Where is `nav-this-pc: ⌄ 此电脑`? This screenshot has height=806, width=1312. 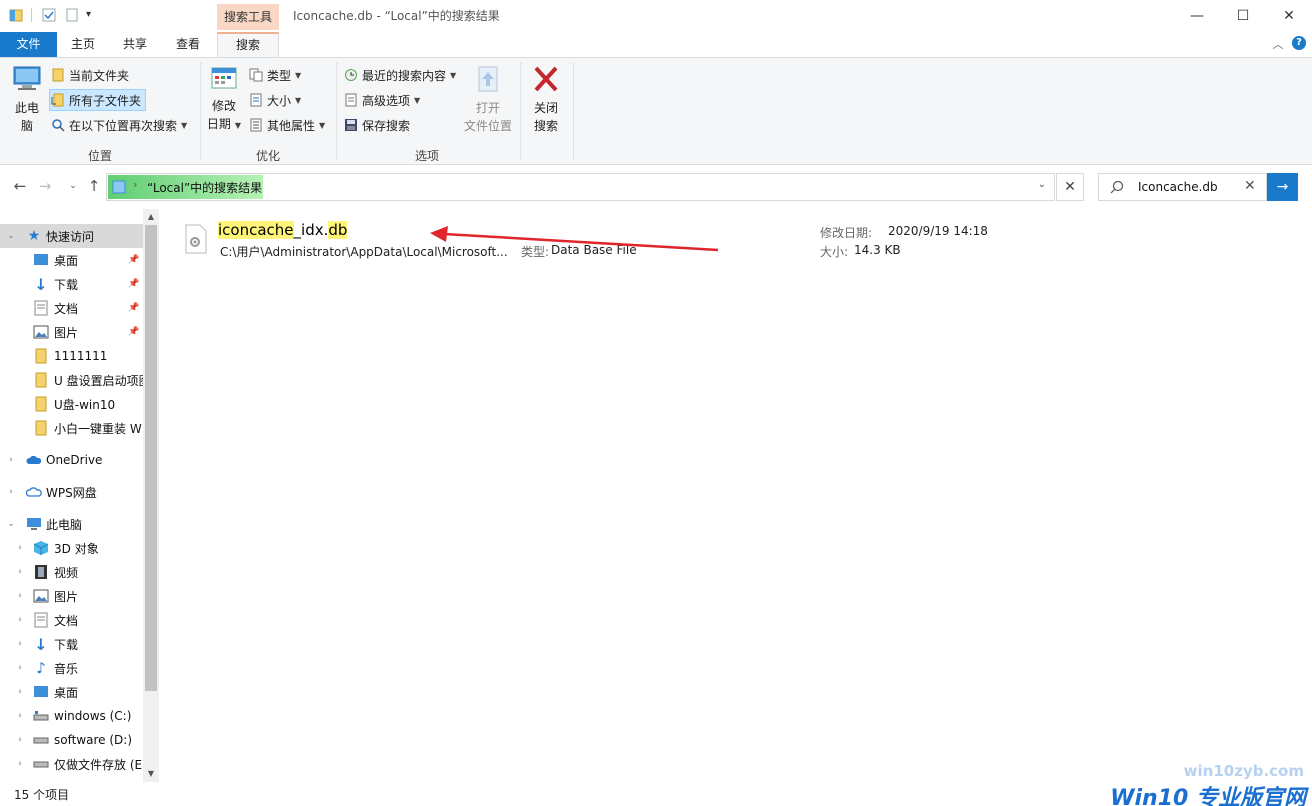
nav-this-pc: ⌄ 此电脑 is located at coordinates (71, 524).